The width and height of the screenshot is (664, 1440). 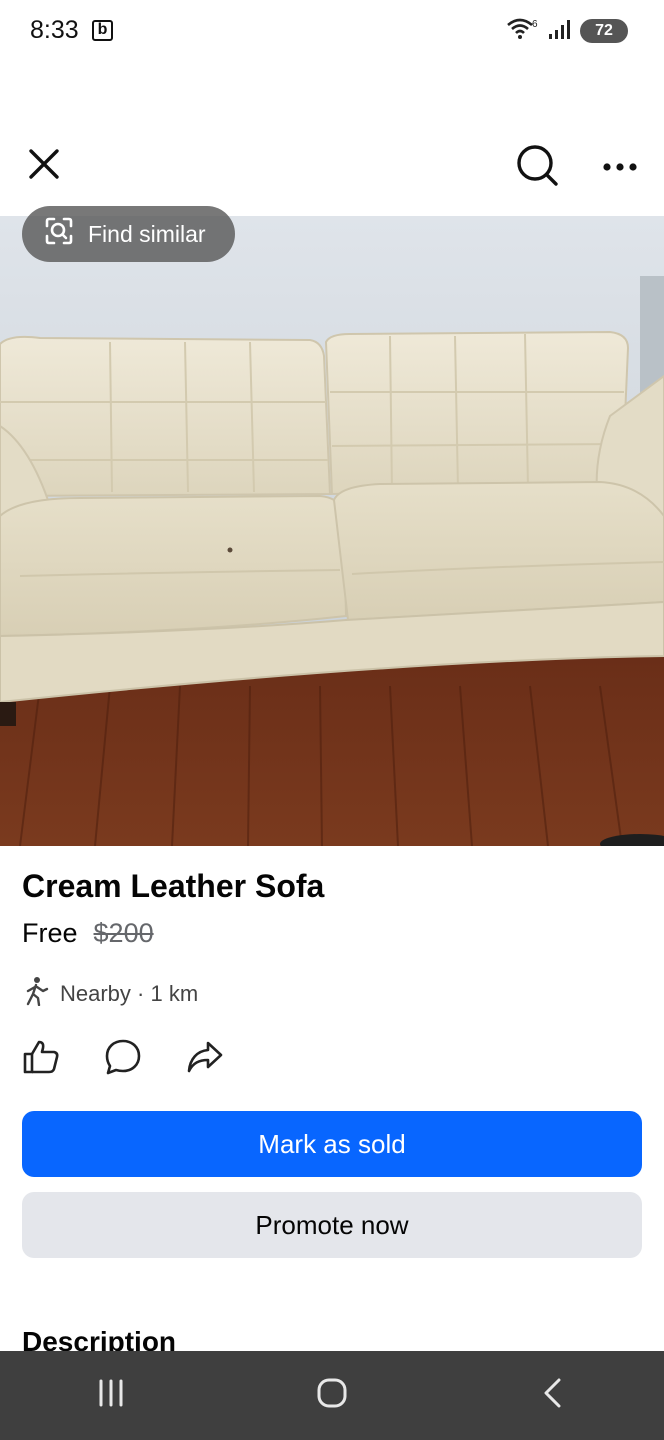 I want to click on wifi-icon: 6, so click(x=523, y=31).